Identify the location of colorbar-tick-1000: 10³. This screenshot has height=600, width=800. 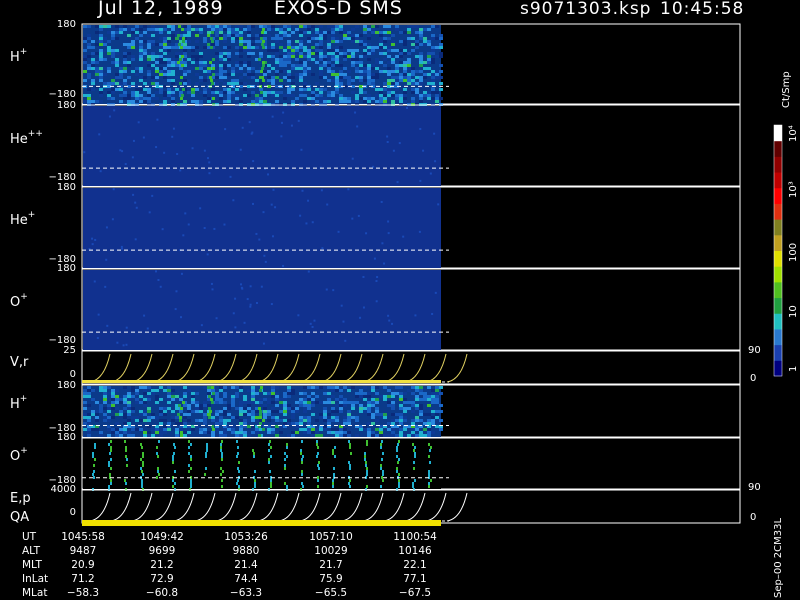
(793, 189).